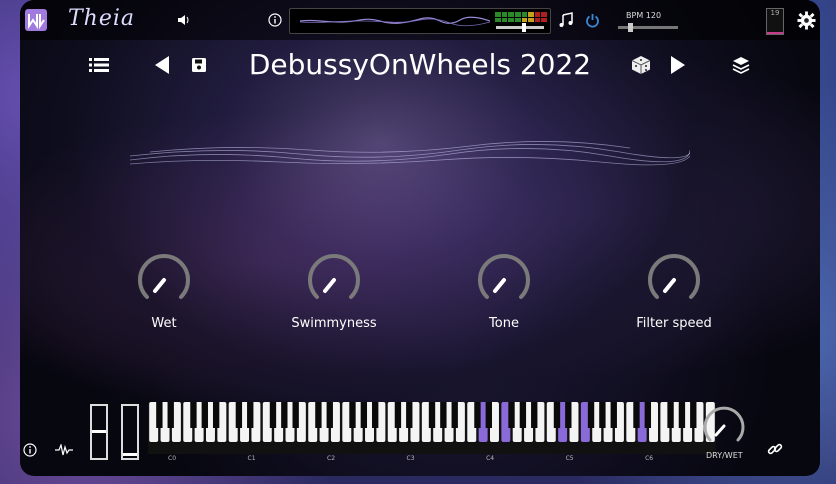 The width and height of the screenshot is (836, 484). I want to click on bpm-slider, so click(648, 27).